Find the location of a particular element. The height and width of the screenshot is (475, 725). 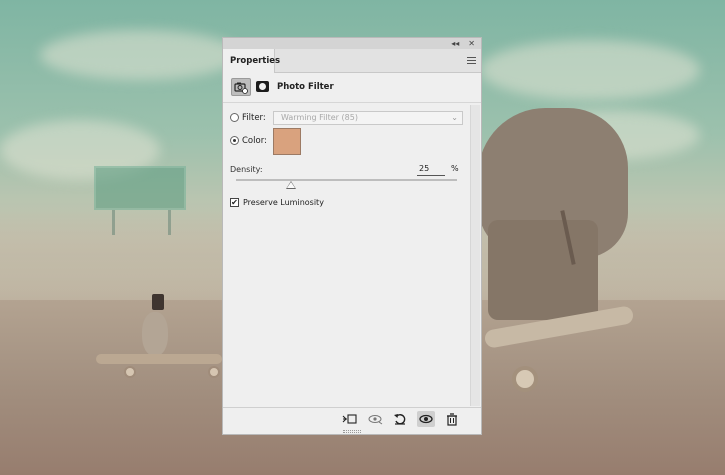

preserve-luminosity-label: Preserve Luminosity is located at coordinates (283, 202).